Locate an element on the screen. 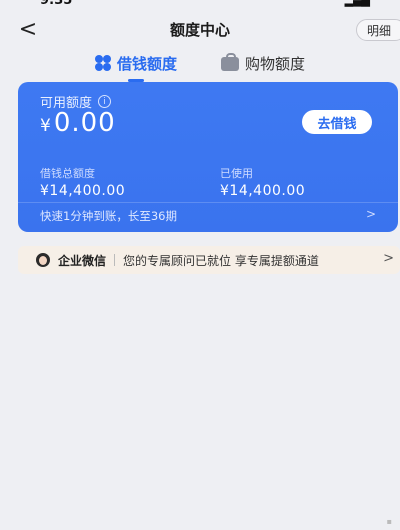 The height and width of the screenshot is (530, 400). tab-shopping-quota: 购物额度 is located at coordinates (263, 63).